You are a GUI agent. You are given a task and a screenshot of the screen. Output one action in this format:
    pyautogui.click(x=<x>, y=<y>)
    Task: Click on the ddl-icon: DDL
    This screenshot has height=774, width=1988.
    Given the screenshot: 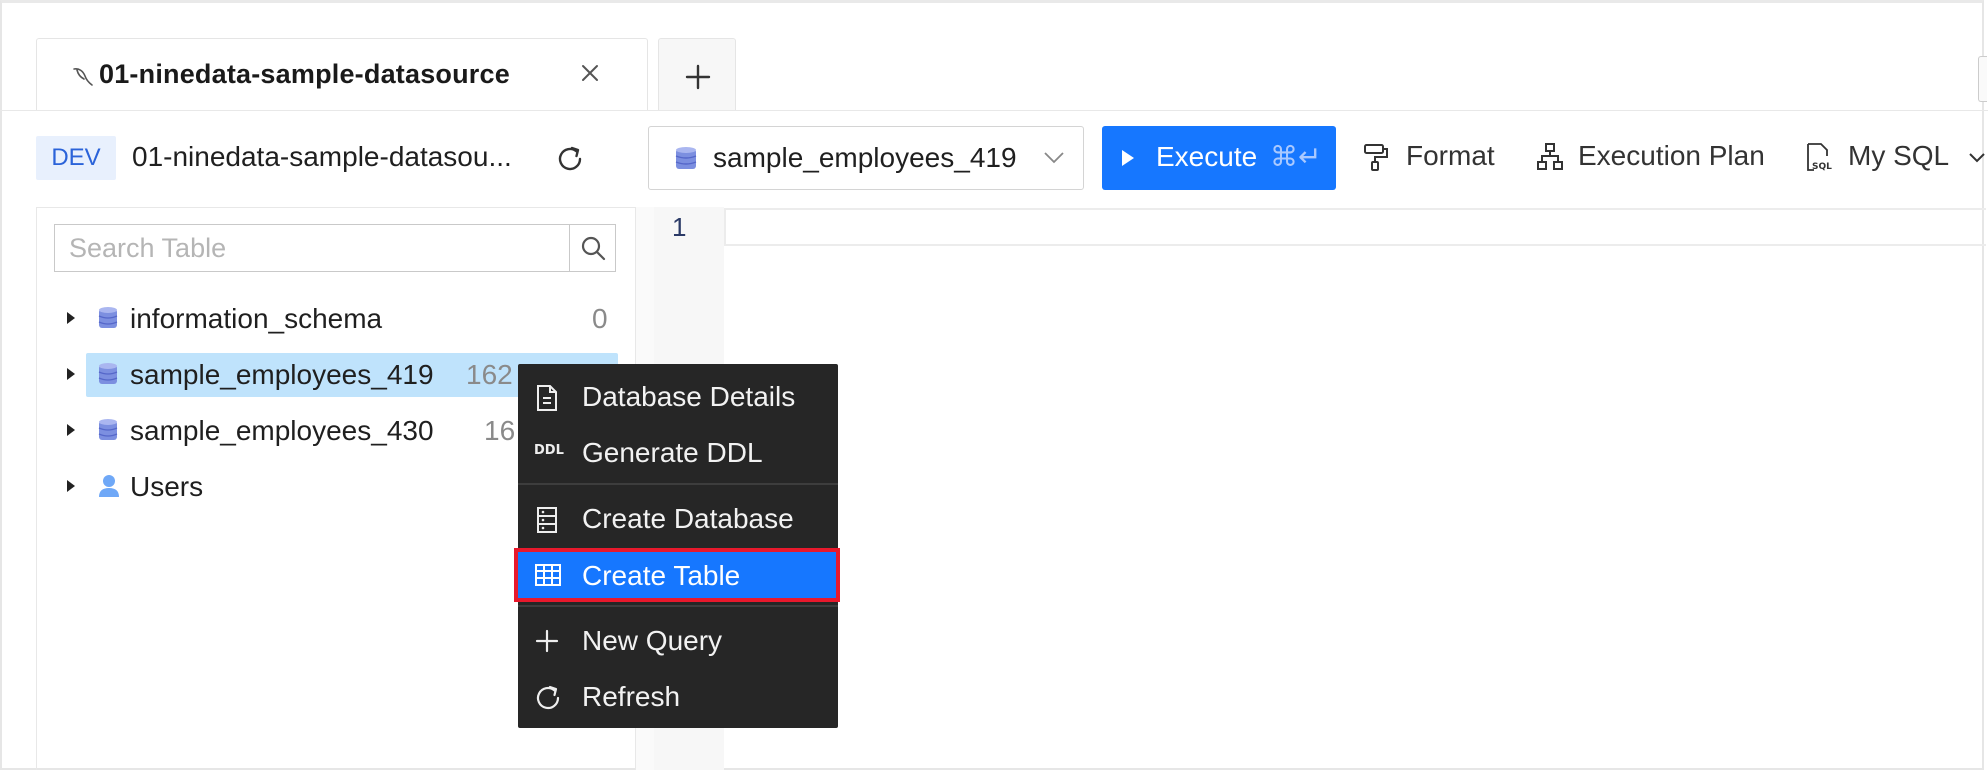 What is the action you would take?
    pyautogui.click(x=549, y=450)
    